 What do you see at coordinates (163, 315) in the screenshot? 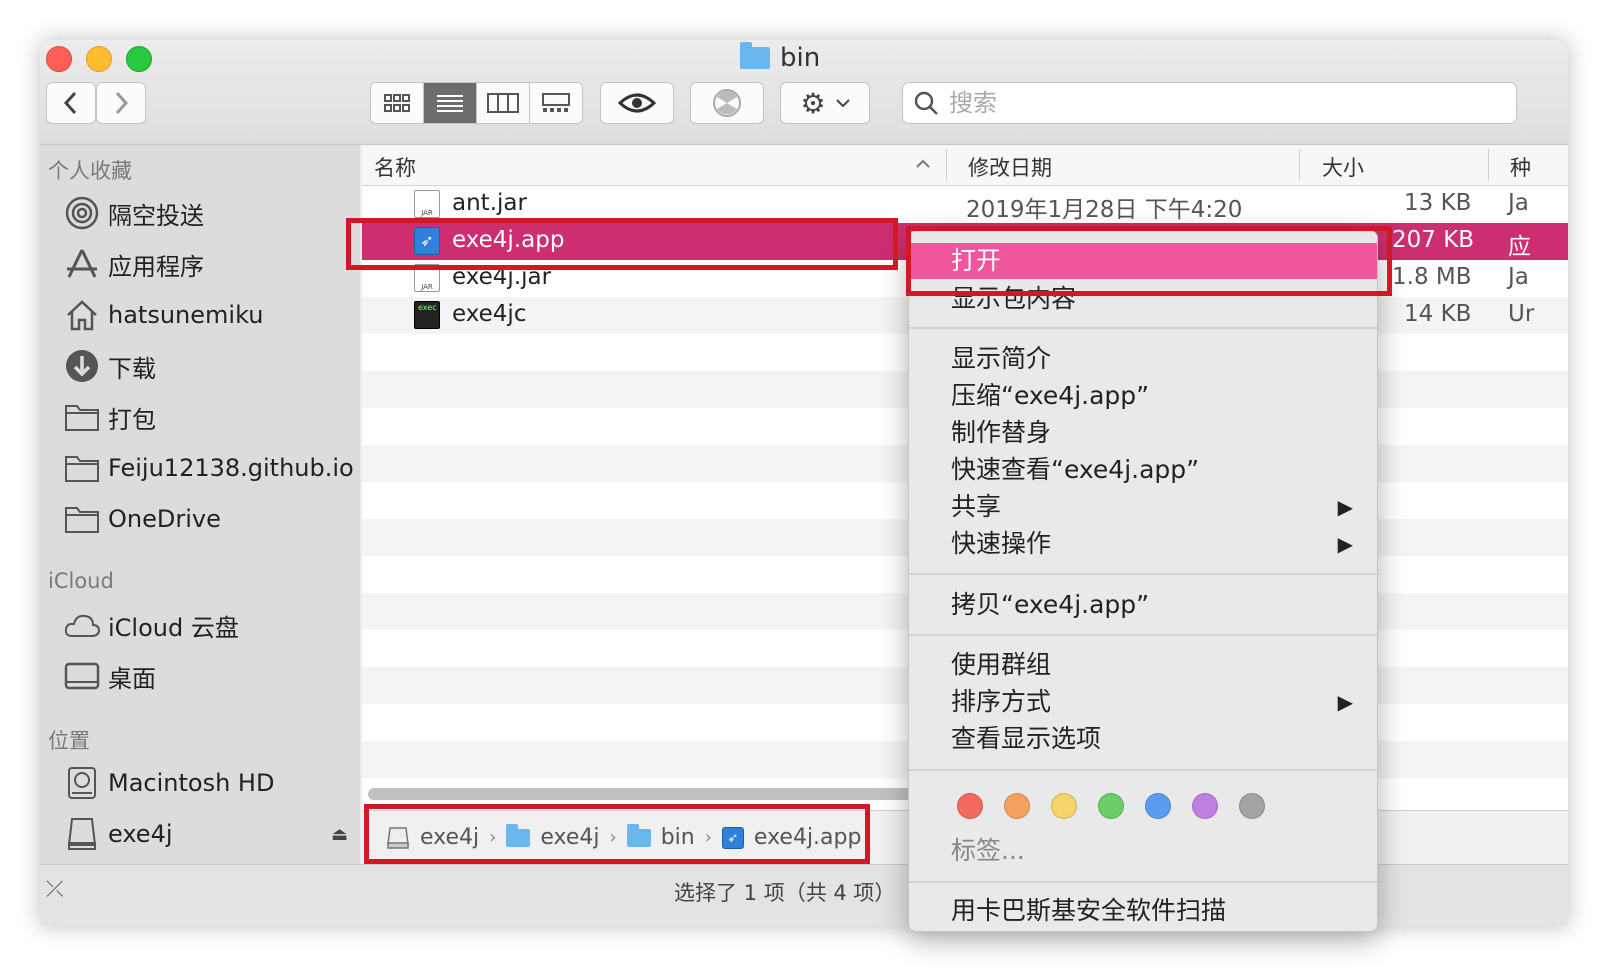
I see `sidebar-item-home: hatsunemiku` at bounding box center [163, 315].